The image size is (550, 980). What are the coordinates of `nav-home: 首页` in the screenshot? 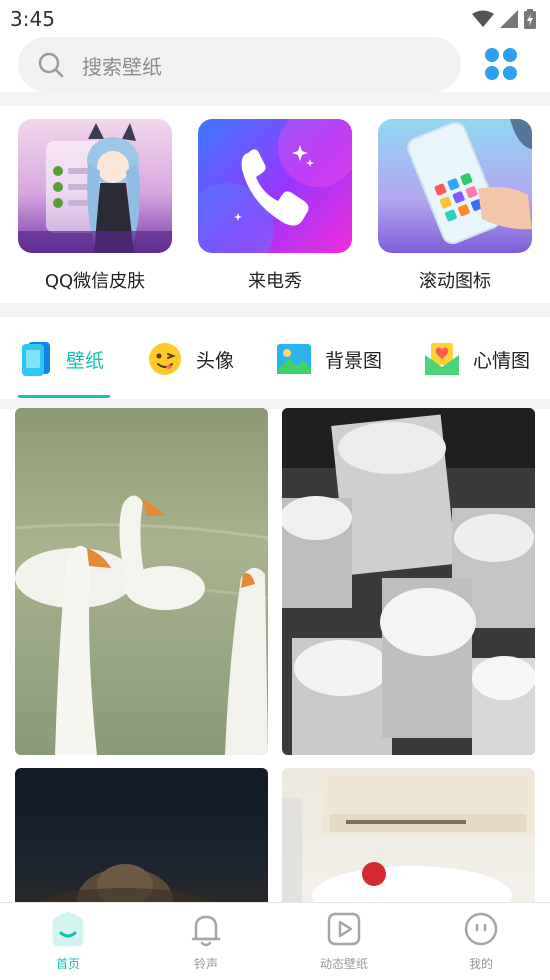 It's located at (68, 941).